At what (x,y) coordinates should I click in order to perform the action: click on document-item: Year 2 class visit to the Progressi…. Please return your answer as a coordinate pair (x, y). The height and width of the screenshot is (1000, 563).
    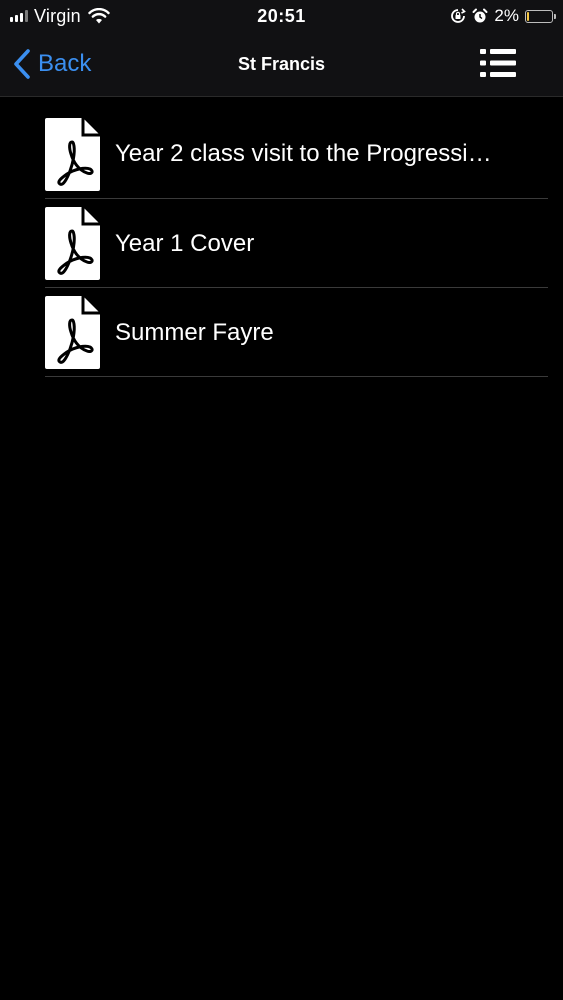
    Looking at the image, I should click on (296, 154).